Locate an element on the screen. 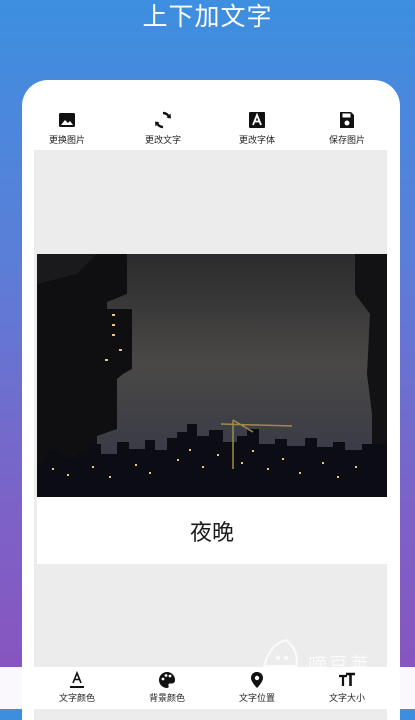  change-font-button: 更改字体 is located at coordinates (257, 130).